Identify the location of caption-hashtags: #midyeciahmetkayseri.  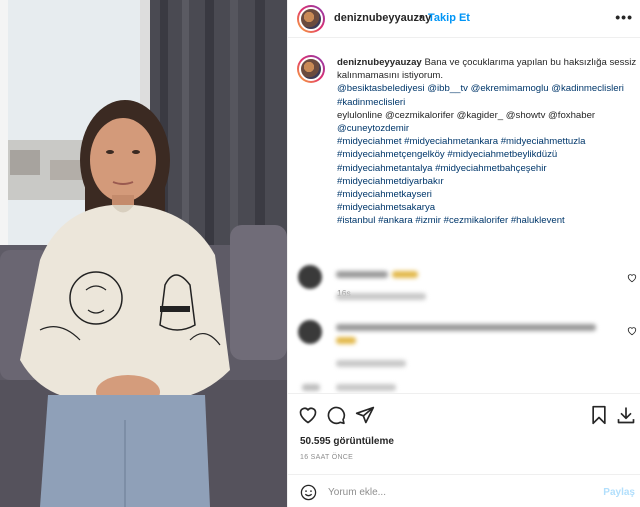
(487, 194).